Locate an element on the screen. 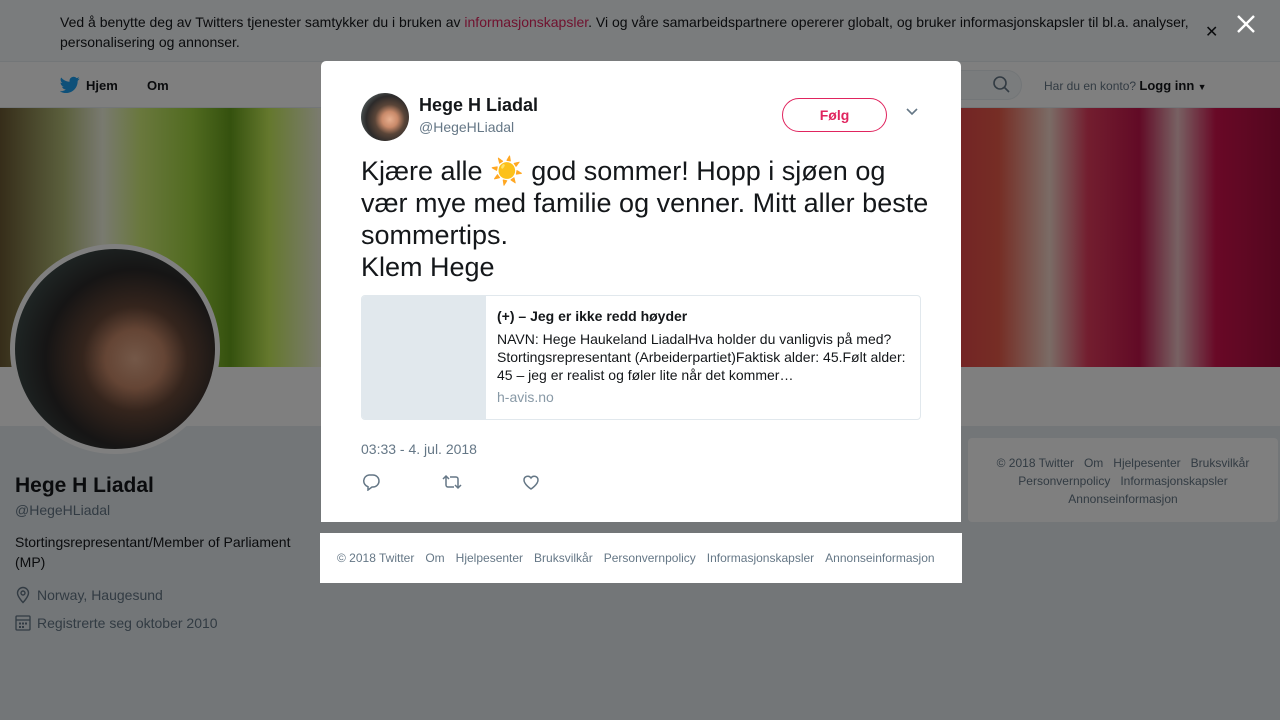 Image resolution: width=1280 pixels, height=720 pixels. retweet-button is located at coordinates (481, 483).